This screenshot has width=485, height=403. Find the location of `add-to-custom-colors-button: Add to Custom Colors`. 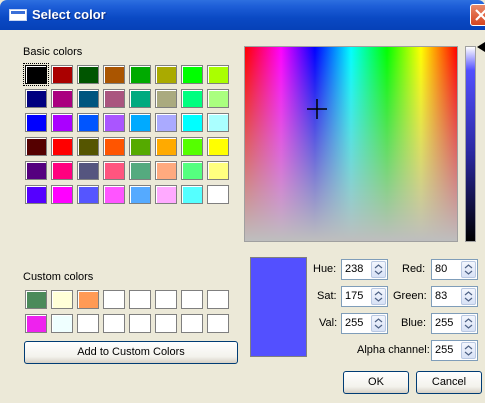

add-to-custom-colors-button: Add to Custom Colors is located at coordinates (131, 352).